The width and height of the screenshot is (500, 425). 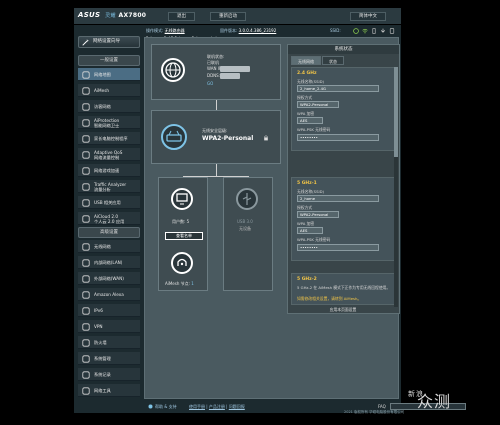 What do you see at coordinates (173, 70) in the screenshot?
I see `globe-icon` at bounding box center [173, 70].